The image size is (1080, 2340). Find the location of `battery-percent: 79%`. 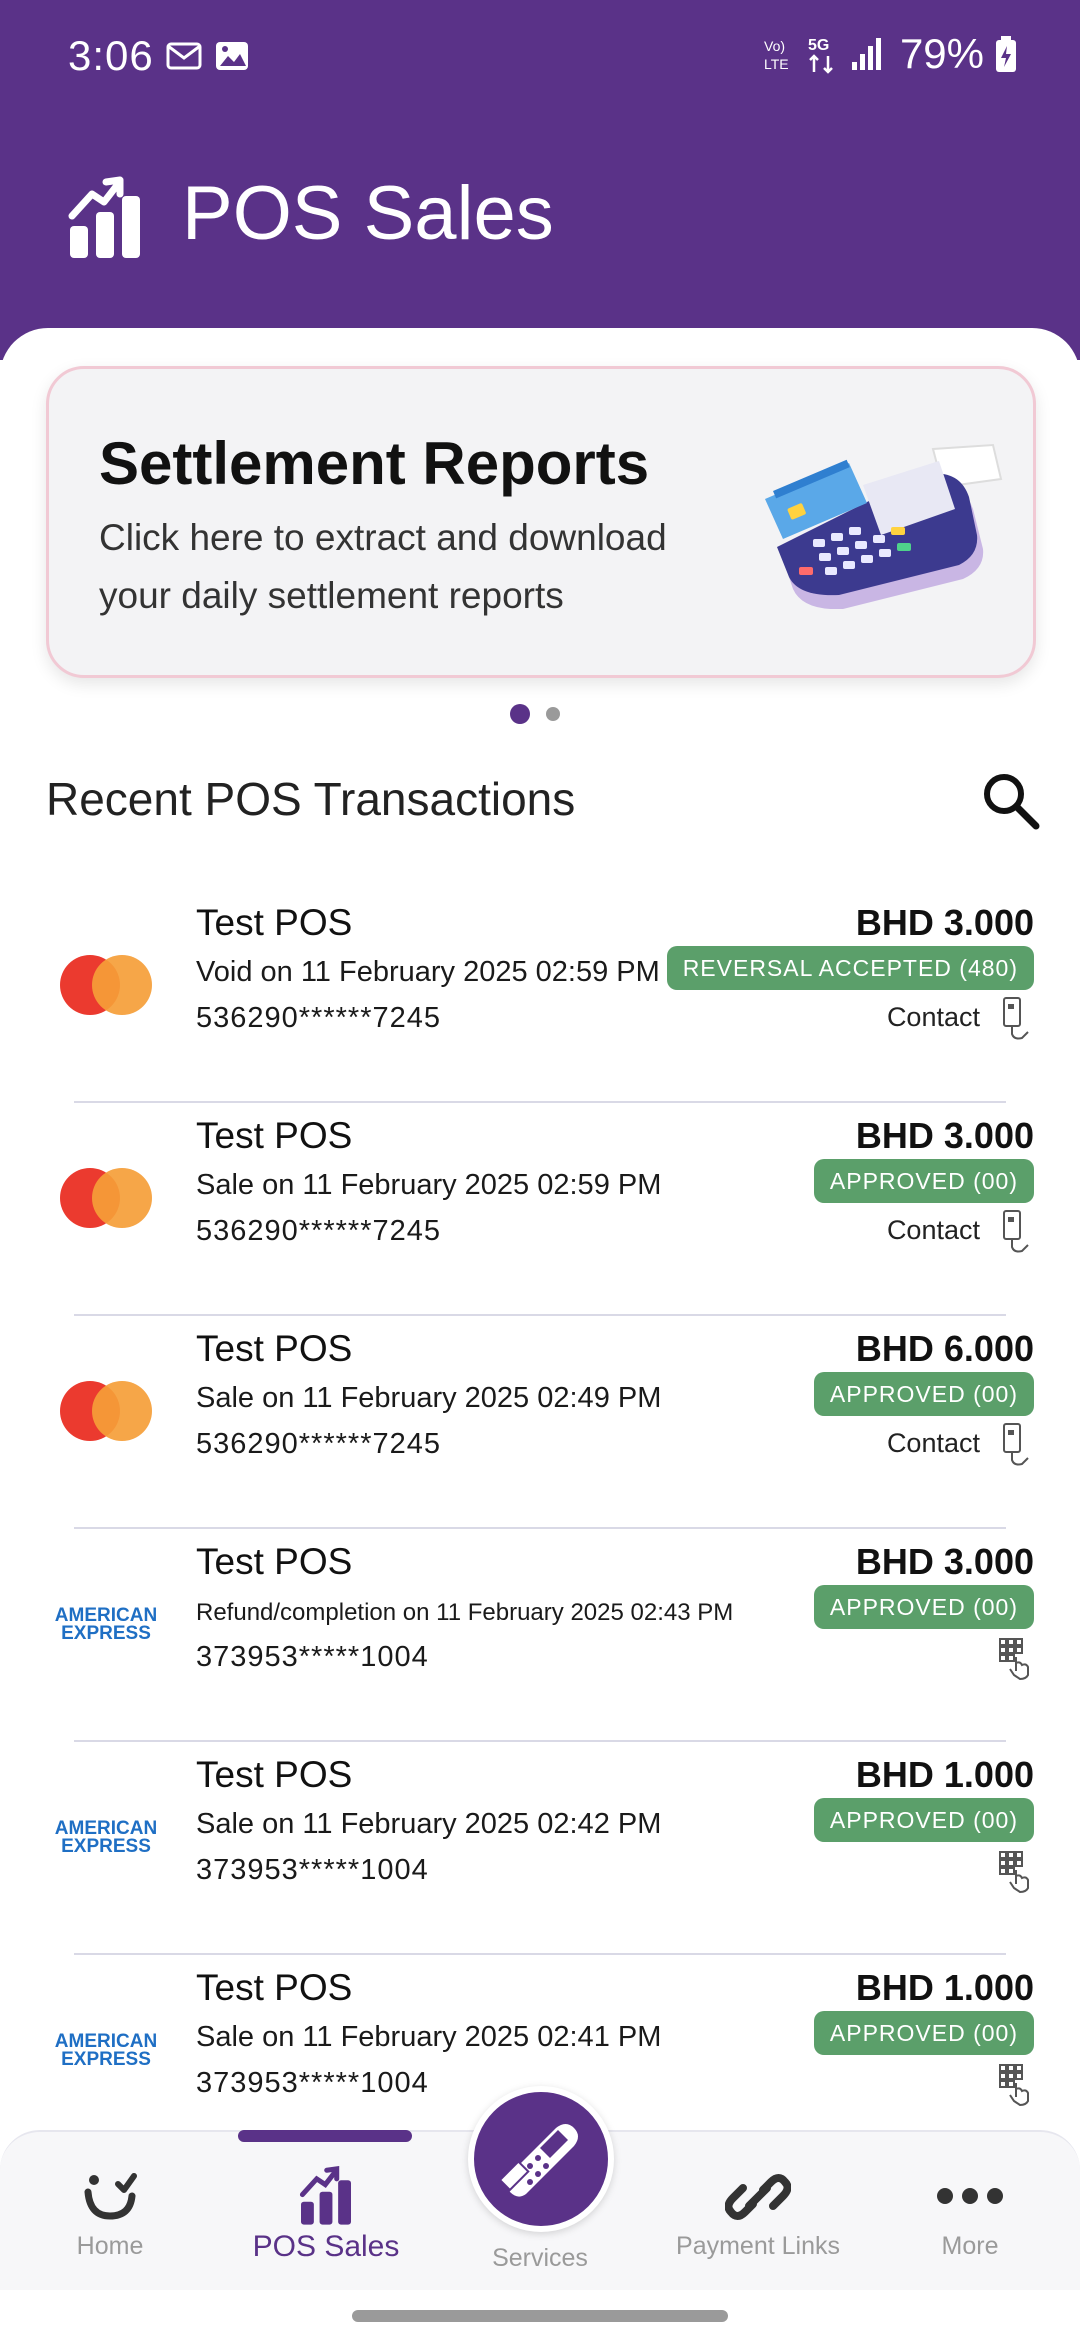

battery-percent: 79% is located at coordinates (941, 53).